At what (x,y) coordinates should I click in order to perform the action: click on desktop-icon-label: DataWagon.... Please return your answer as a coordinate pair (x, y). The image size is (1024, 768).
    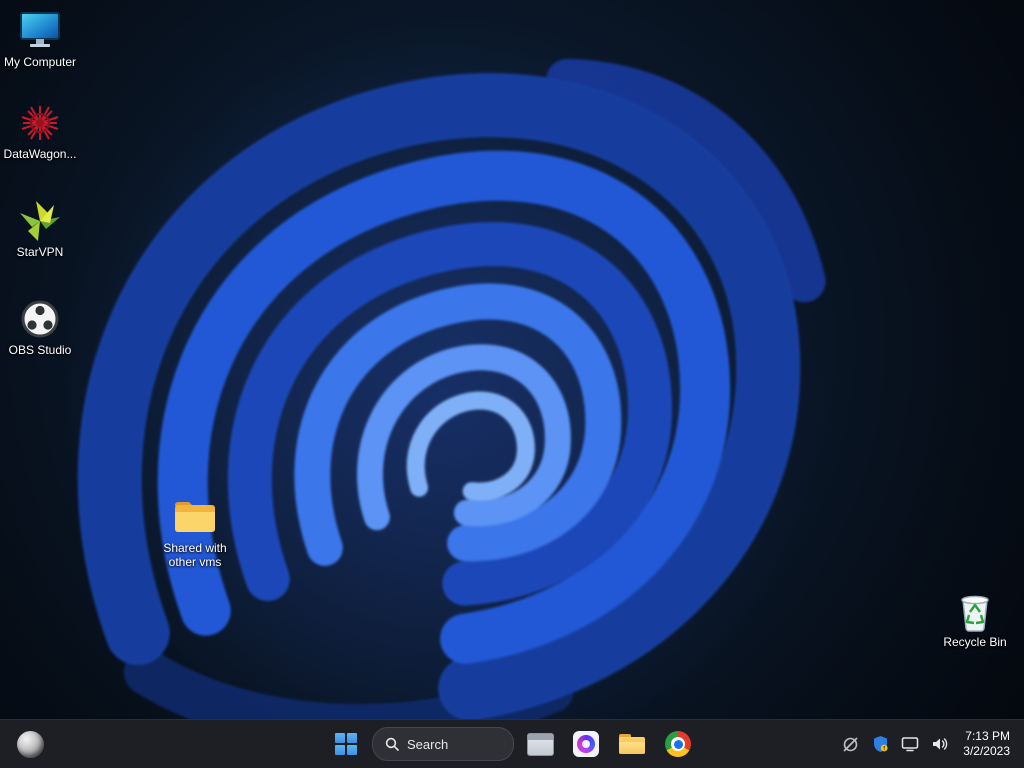
    Looking at the image, I should click on (40, 154).